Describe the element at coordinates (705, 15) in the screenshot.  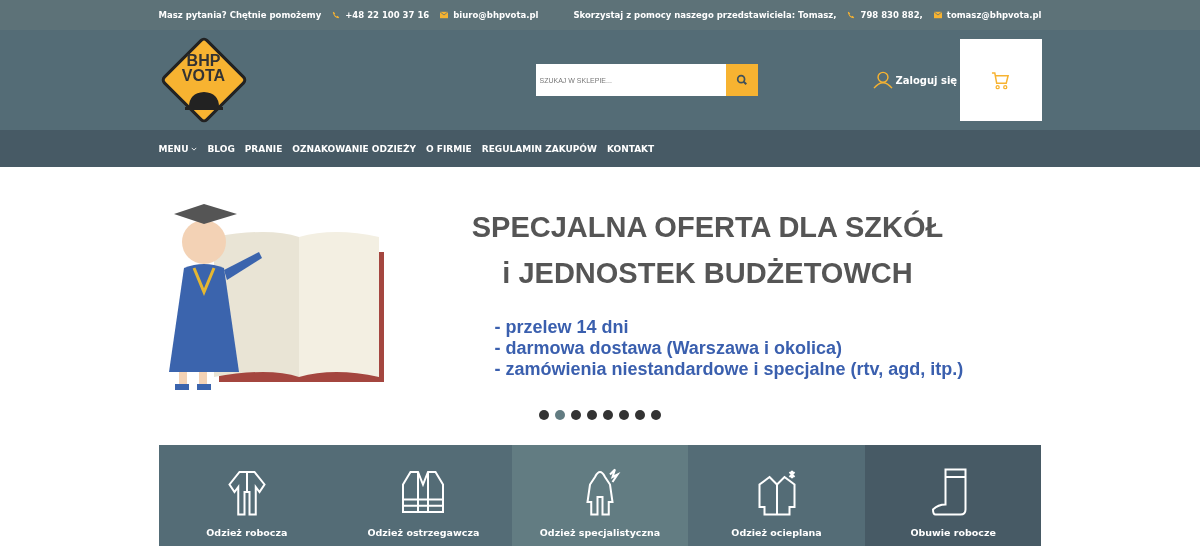
I see `representative-text: Skorzystaj z pomocy naszego przedstawiciela: Tomasz,` at that location.